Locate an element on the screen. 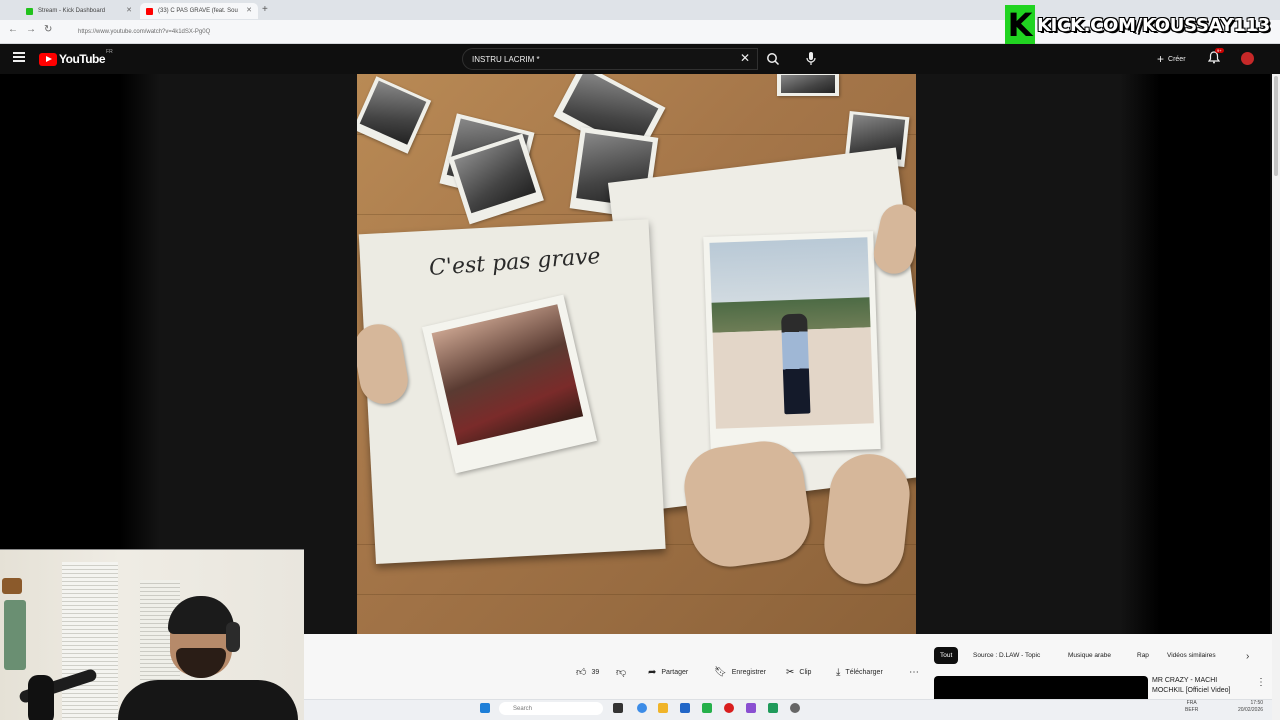 This screenshot has width=1280, height=720. create-button: + Créer is located at coordinates (1171, 59).